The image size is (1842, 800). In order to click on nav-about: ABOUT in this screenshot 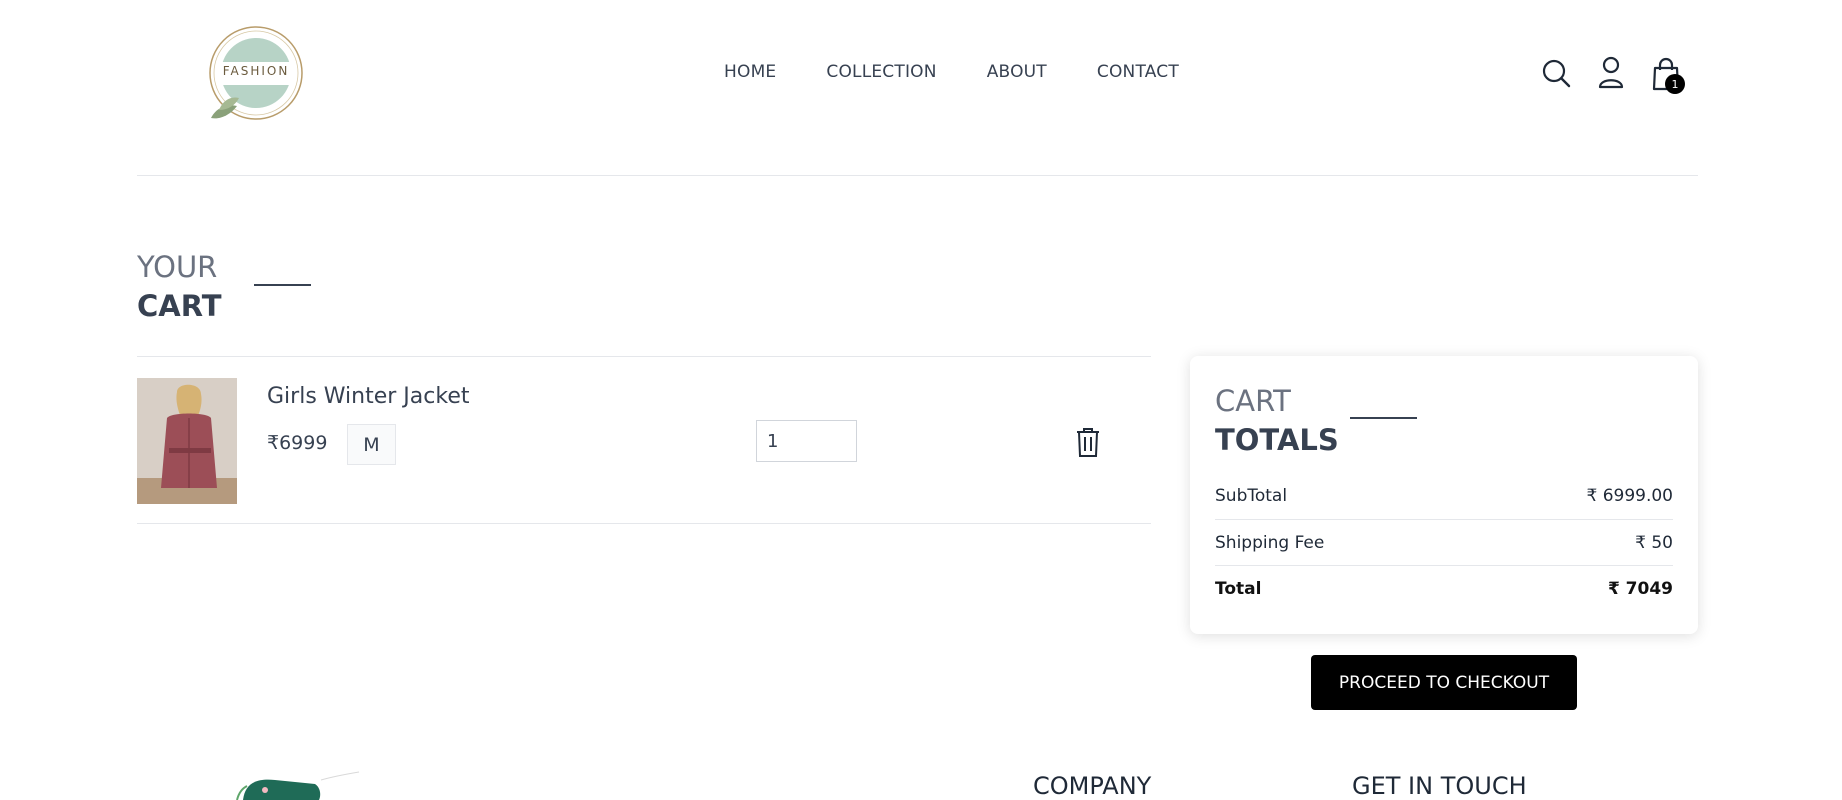, I will do `click(1017, 72)`.